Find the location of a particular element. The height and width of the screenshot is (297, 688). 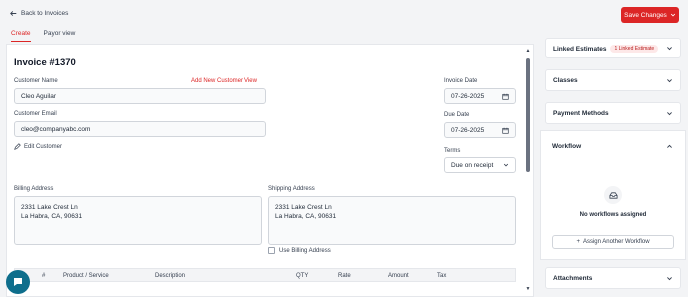

view-tabs: Create Payor view is located at coordinates (43, 36).